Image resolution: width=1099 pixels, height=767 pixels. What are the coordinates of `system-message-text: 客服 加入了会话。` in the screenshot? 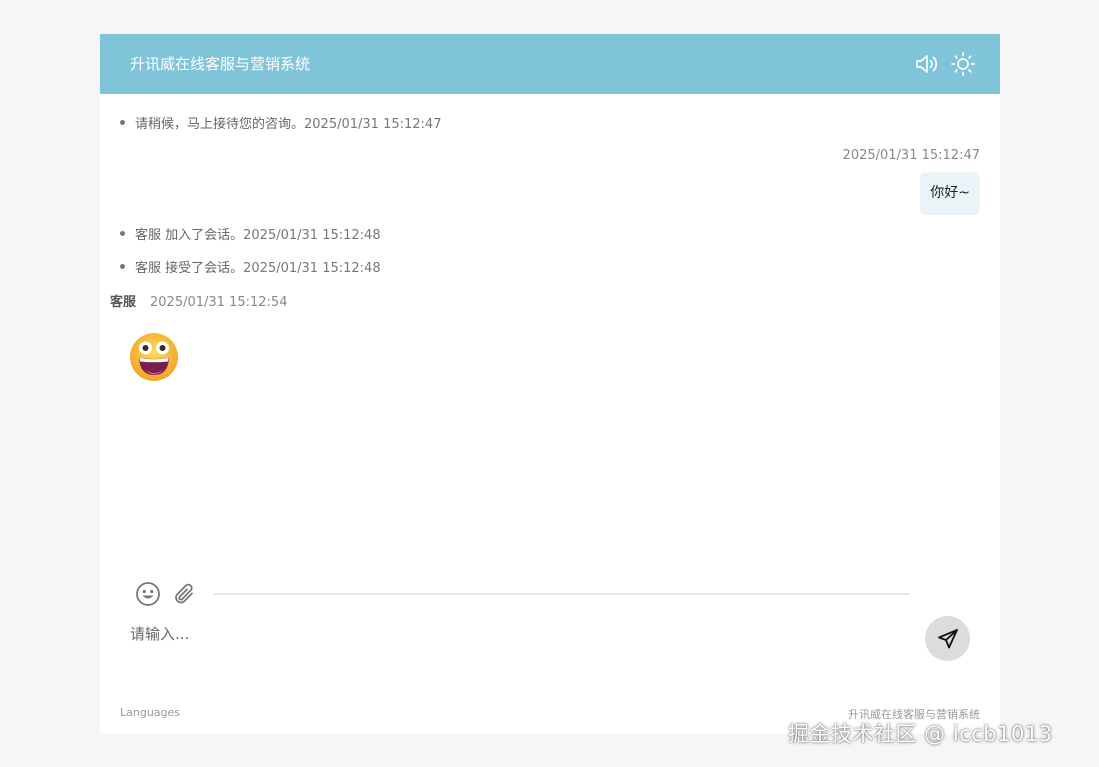 It's located at (189, 235).